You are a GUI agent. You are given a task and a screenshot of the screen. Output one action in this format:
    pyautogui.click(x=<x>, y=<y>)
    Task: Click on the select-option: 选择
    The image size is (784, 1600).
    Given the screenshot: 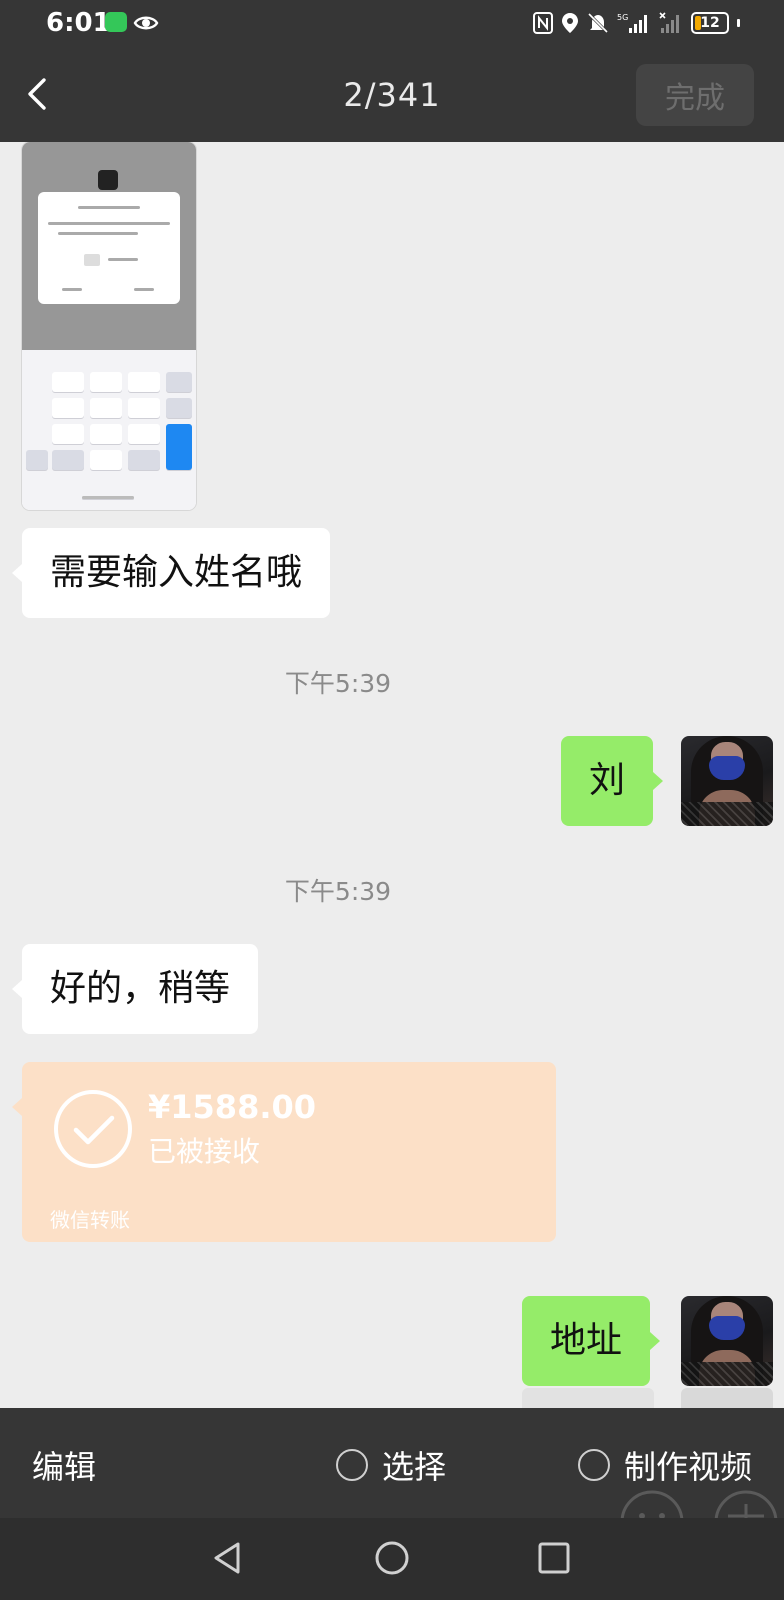 What is the action you would take?
    pyautogui.click(x=391, y=1465)
    